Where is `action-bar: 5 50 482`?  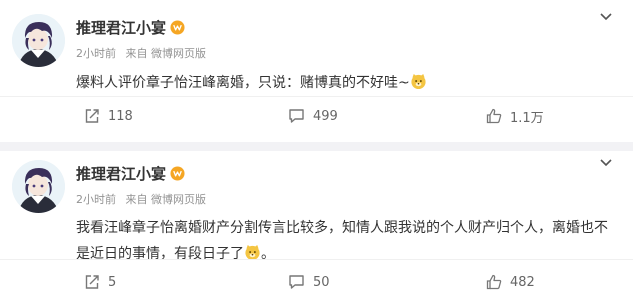
action-bar: 5 50 482 is located at coordinates (316, 282).